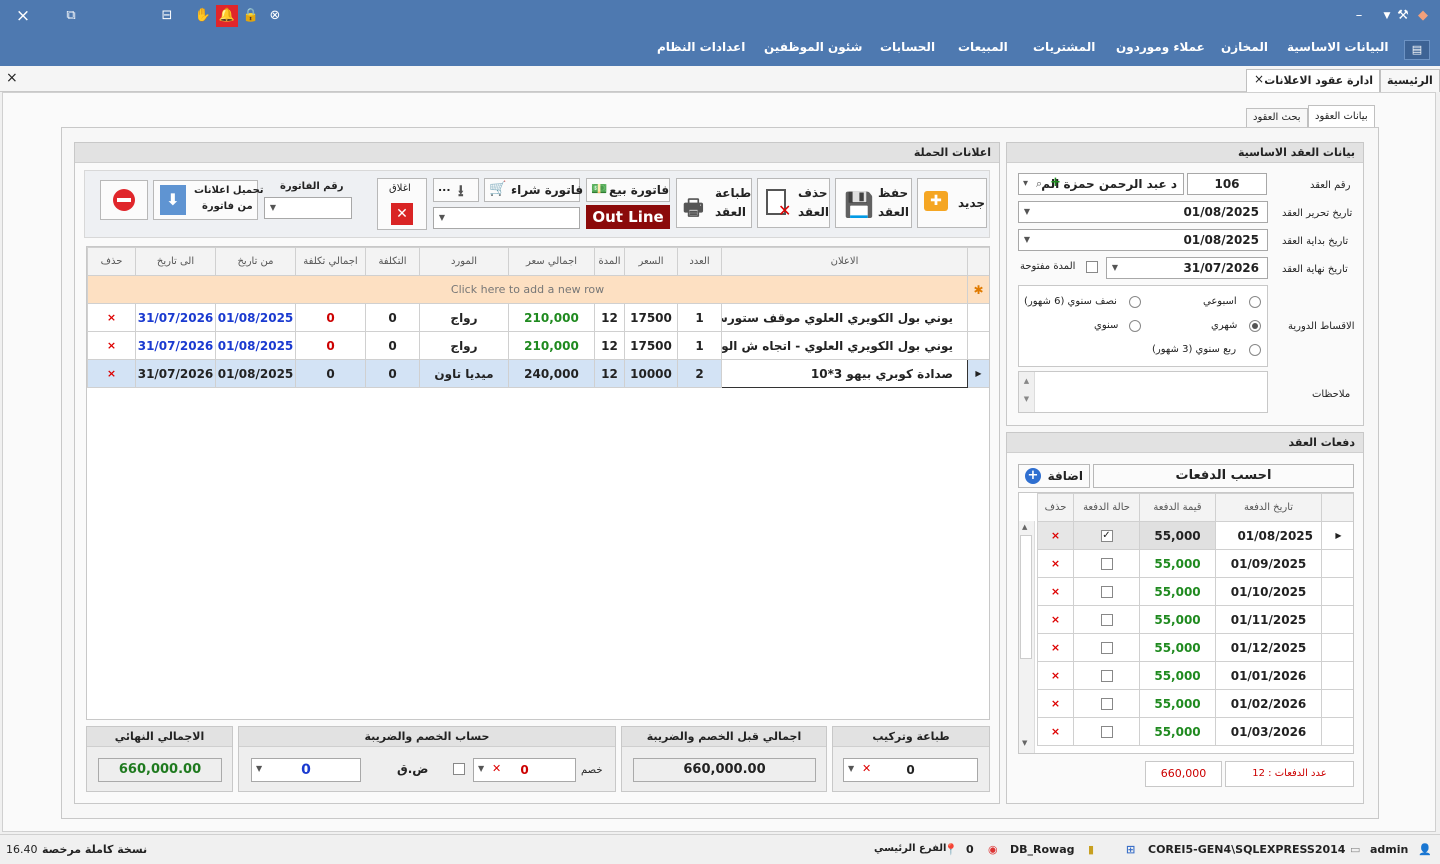 This screenshot has width=1440, height=864. Describe the element at coordinates (251, 16) in the screenshot. I see `lock-icon: 🔒` at that location.